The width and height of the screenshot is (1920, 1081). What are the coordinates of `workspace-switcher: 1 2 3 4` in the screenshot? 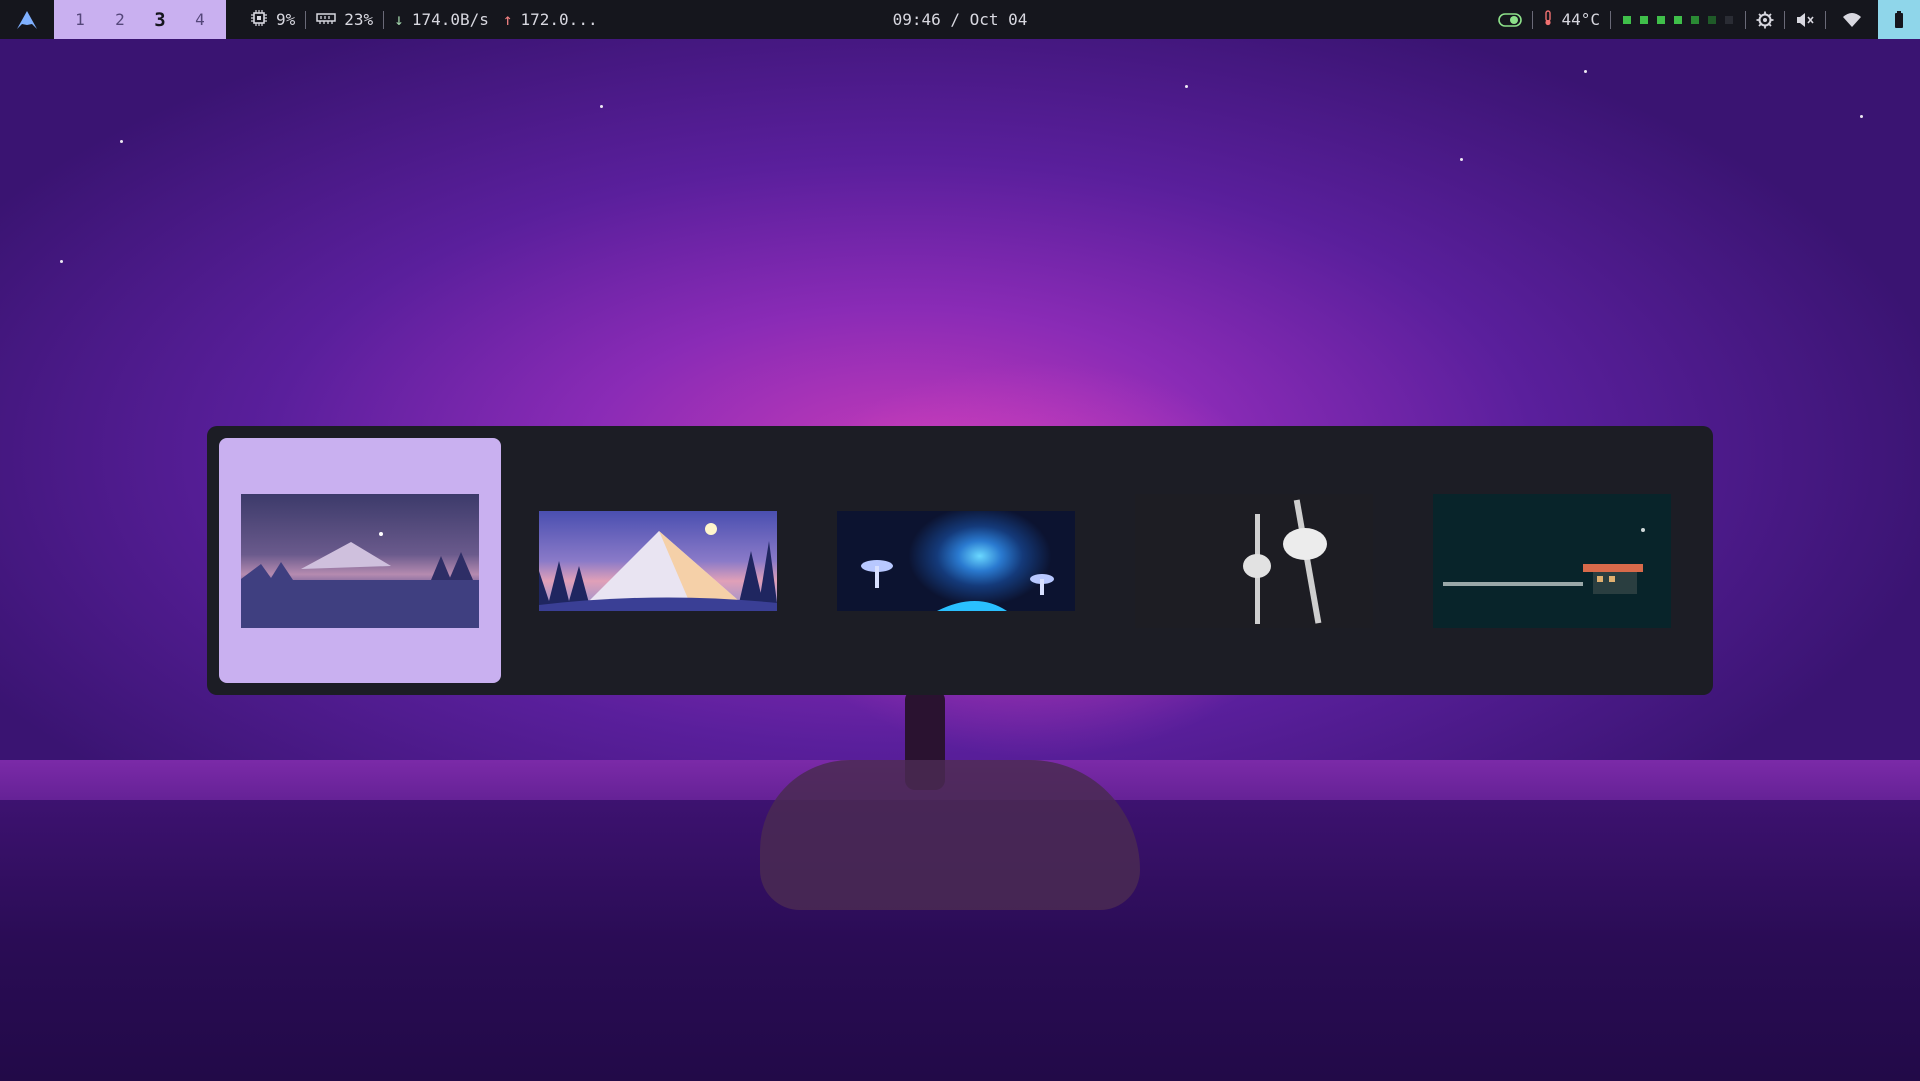 It's located at (140, 19).